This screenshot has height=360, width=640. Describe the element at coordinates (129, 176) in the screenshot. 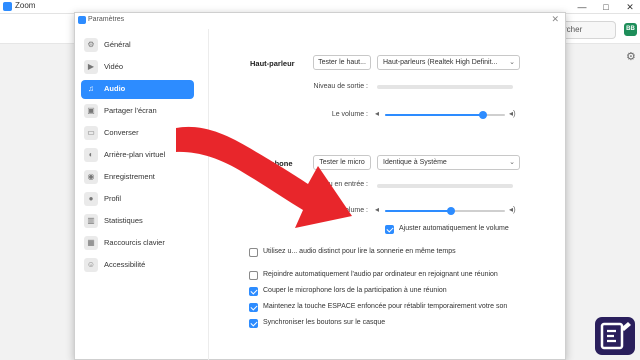

I see `sidebar-item-label: Enregistrement` at that location.